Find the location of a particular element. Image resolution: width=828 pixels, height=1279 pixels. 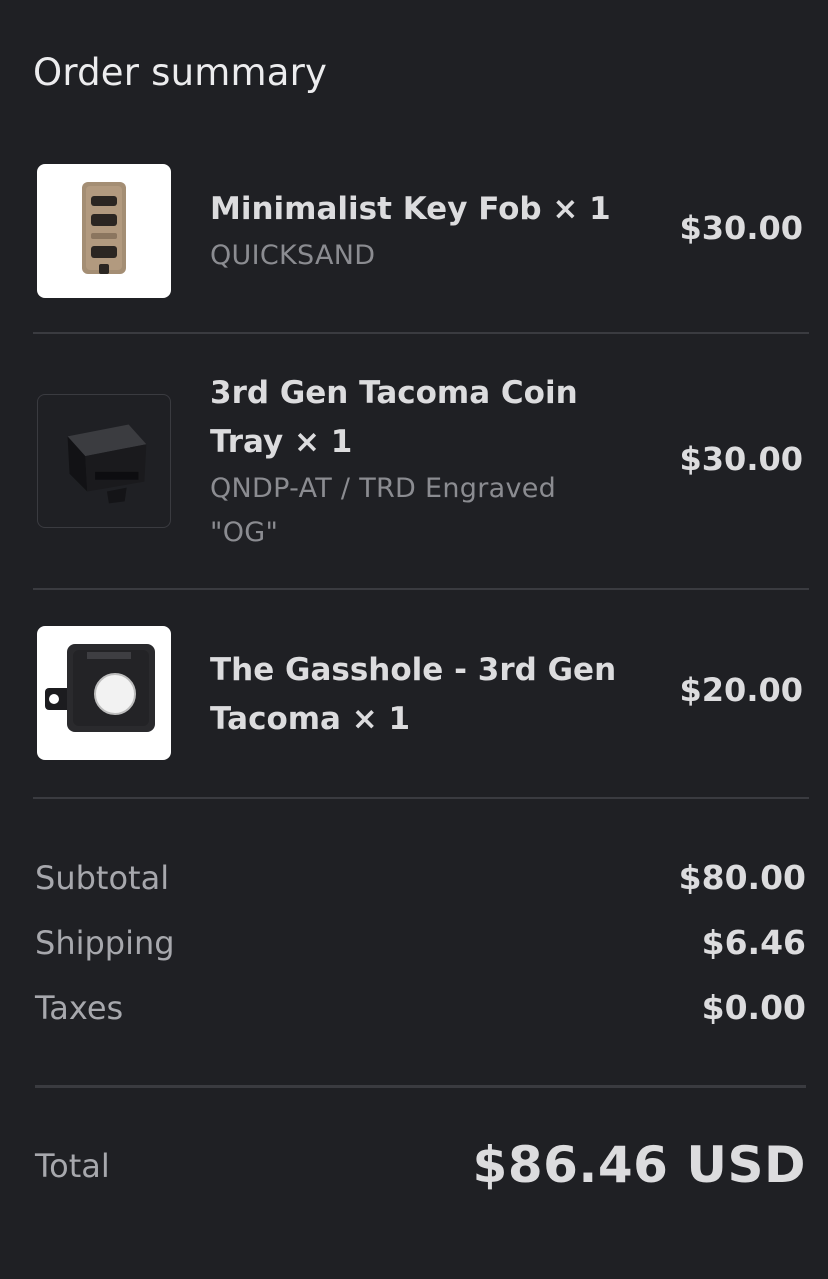

shipping-label: Shipping is located at coordinates (105, 943).